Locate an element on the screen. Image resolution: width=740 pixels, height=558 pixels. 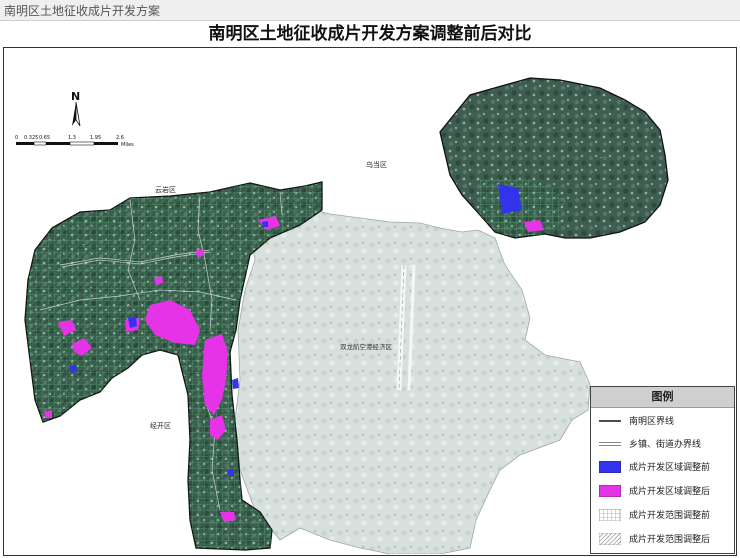
scale-bar: 0 0.325 0.65 1.3 1.95 2.6 Miles is located at coordinates (74, 141).